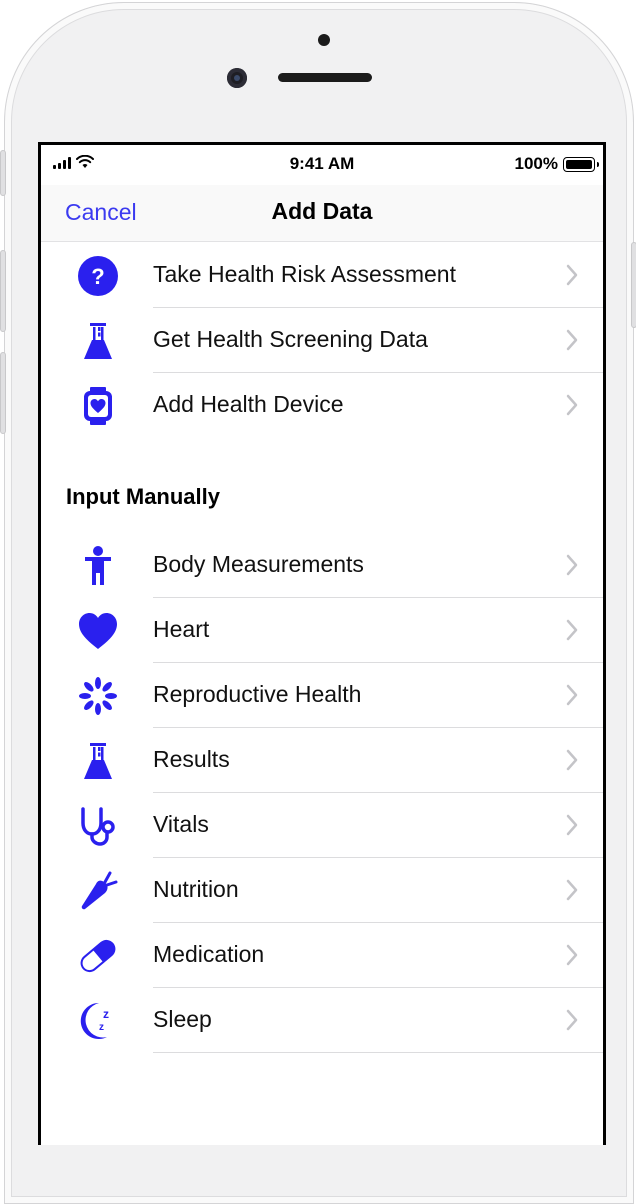  Describe the element at coordinates (191, 759) in the screenshot. I see `list-item-label: Results` at that location.